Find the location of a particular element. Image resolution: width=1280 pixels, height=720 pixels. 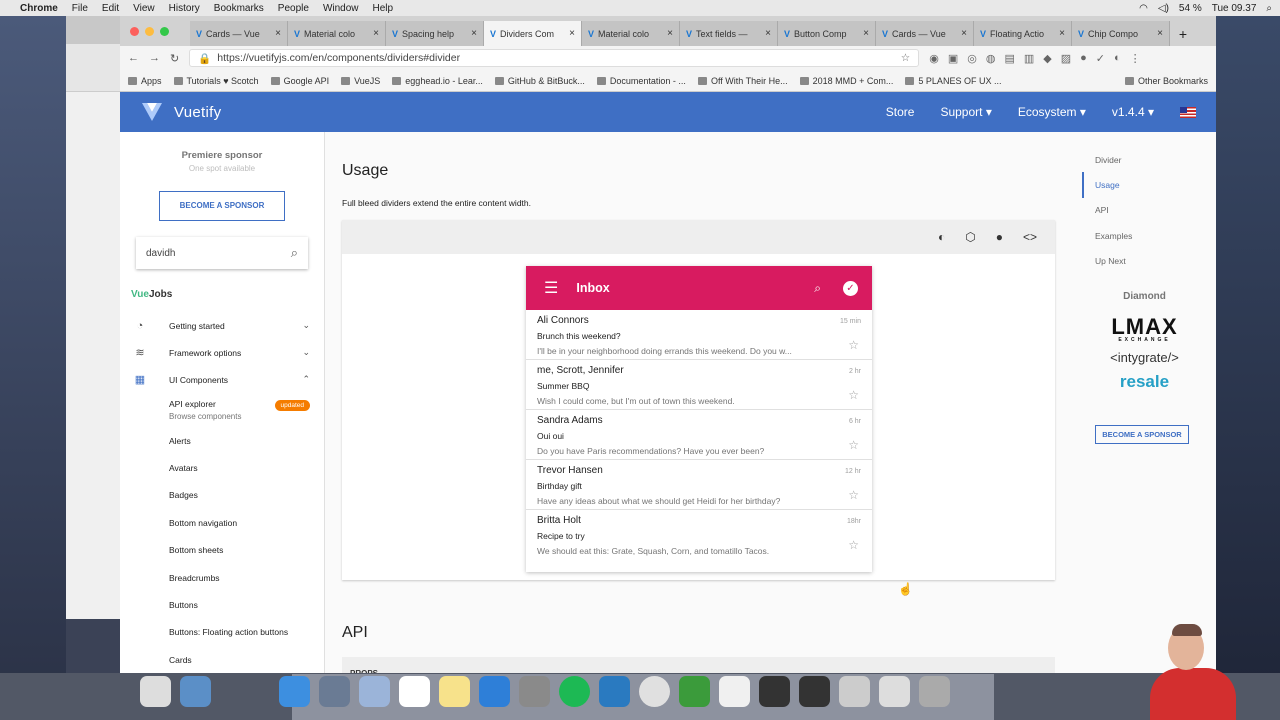

other-bookmarks: Other Bookmarks is located at coordinates (1166, 81).